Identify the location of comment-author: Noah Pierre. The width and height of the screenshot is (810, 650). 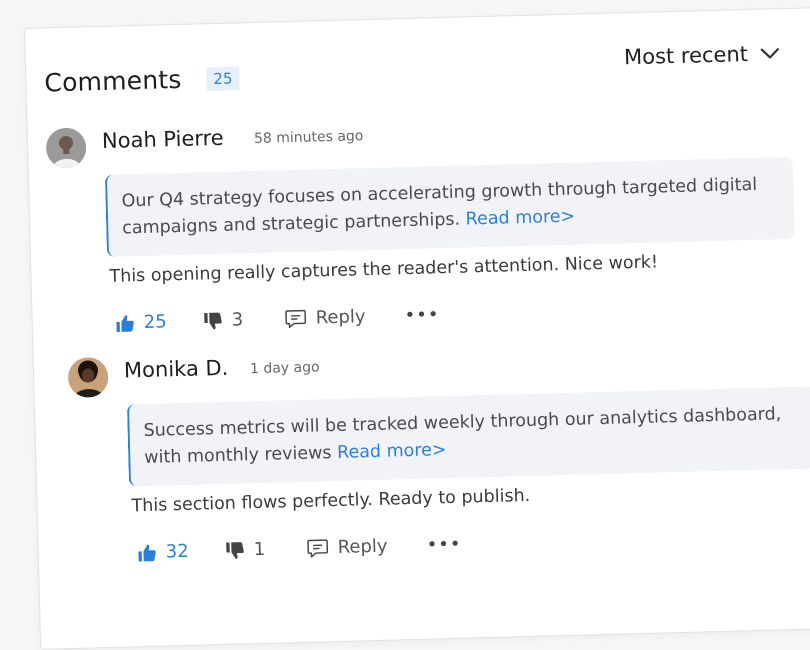
(163, 139).